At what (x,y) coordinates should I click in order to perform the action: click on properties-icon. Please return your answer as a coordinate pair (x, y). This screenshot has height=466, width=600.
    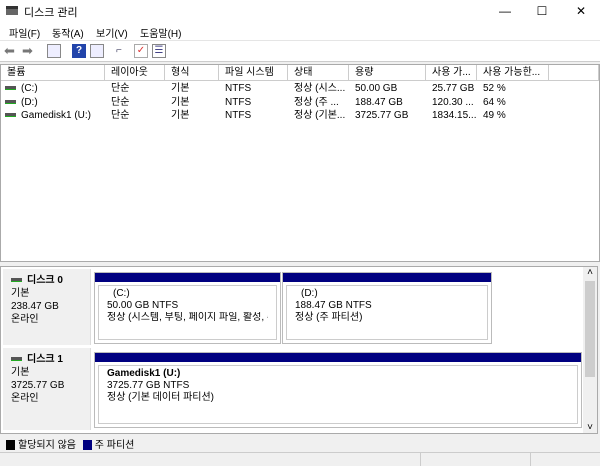
    Looking at the image, I should click on (97, 51).